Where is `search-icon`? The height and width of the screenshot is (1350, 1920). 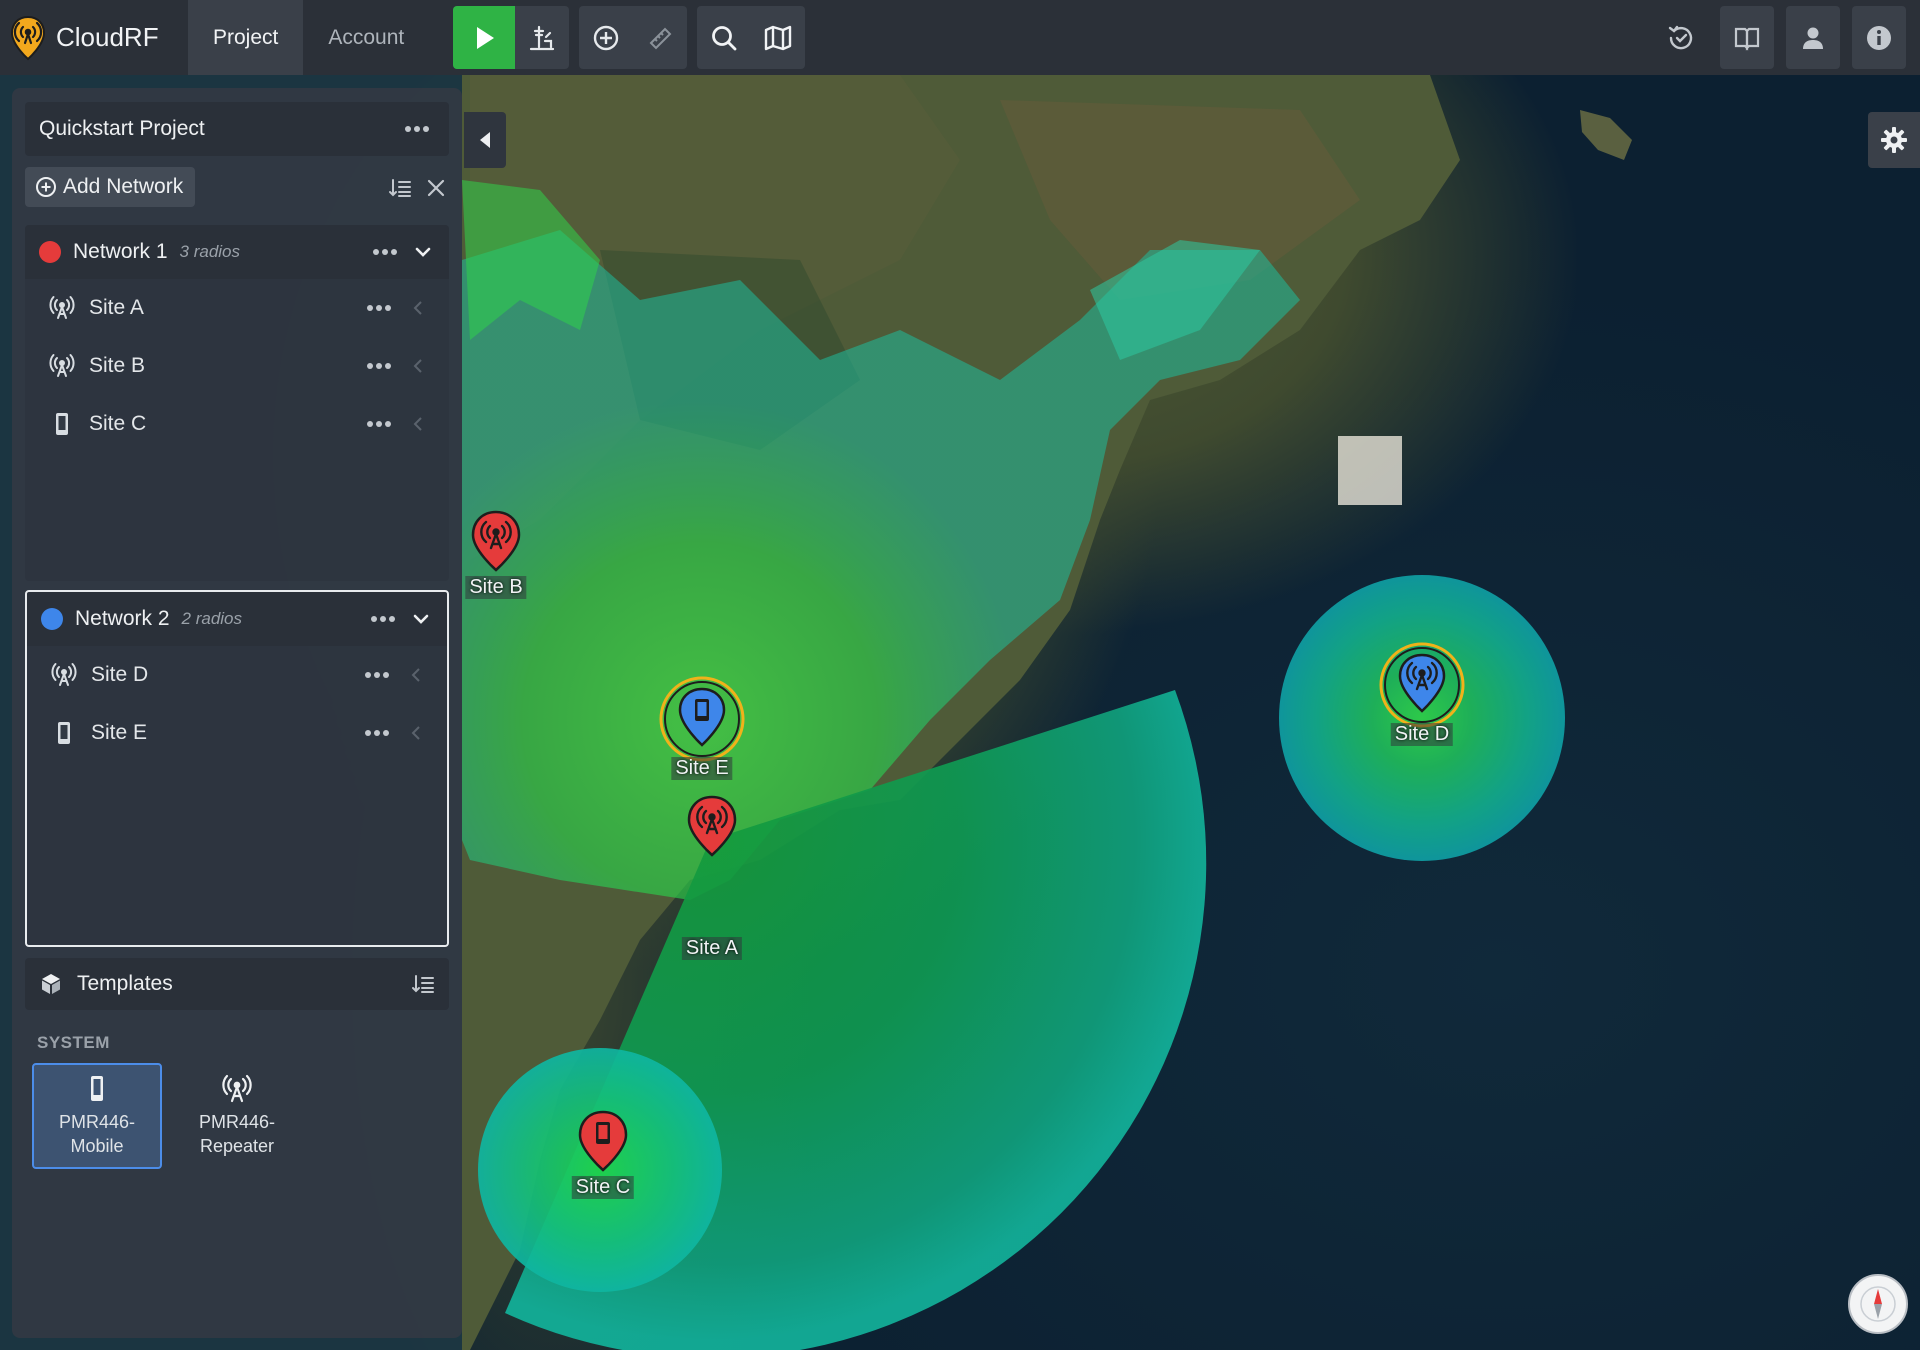 search-icon is located at coordinates (724, 37).